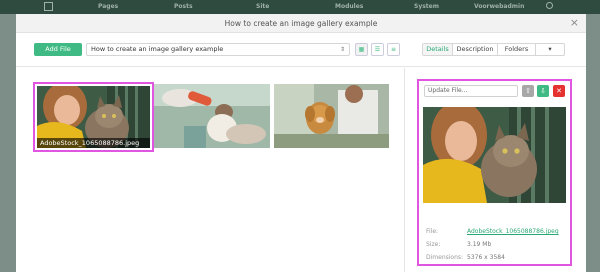 This screenshot has width=600, height=272. What do you see at coordinates (445, 257) in the screenshot?
I see `dimensions-label: Dimensions:` at bounding box center [445, 257].